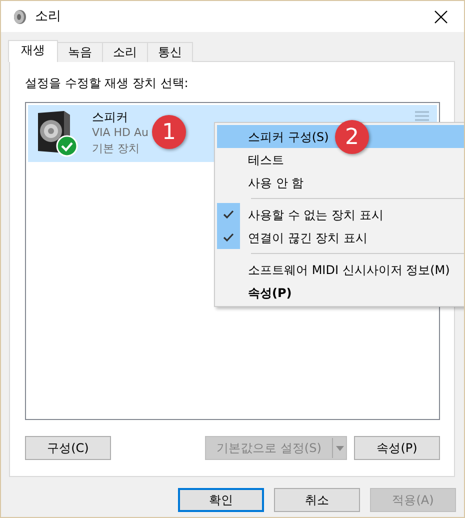 The image size is (465, 518). I want to click on device-description: VIA HD Au, so click(120, 133).